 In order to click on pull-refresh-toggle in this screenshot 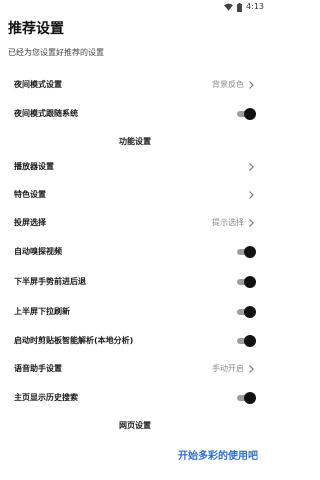, I will do `click(246, 312)`.